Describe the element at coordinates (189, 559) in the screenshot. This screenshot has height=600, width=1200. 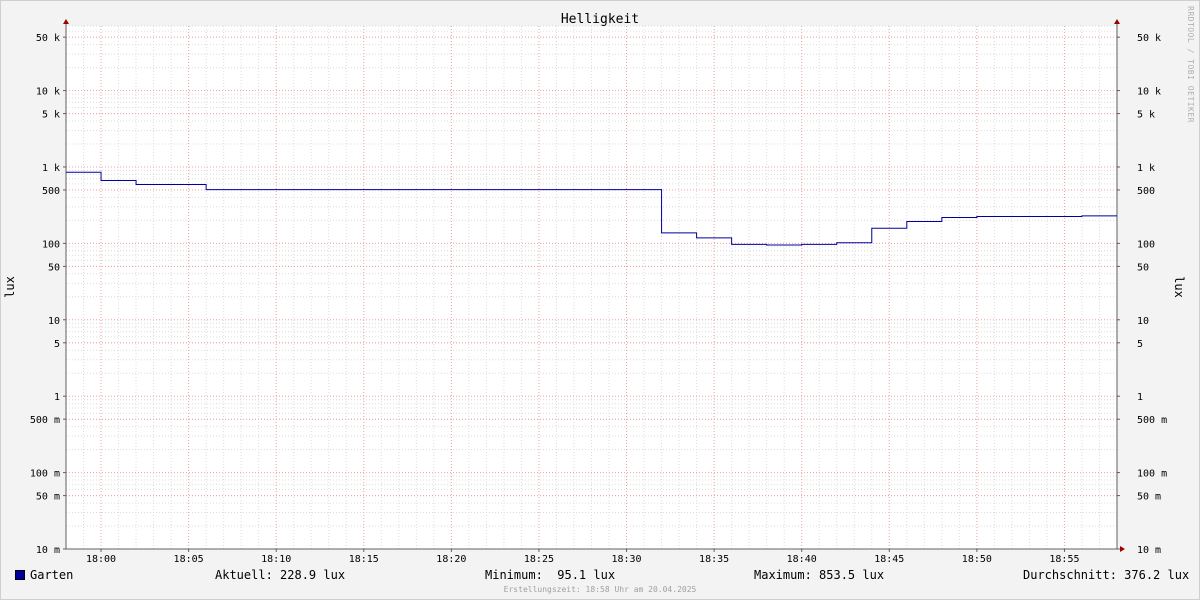
I see `x-tick-label: 18:05` at that location.